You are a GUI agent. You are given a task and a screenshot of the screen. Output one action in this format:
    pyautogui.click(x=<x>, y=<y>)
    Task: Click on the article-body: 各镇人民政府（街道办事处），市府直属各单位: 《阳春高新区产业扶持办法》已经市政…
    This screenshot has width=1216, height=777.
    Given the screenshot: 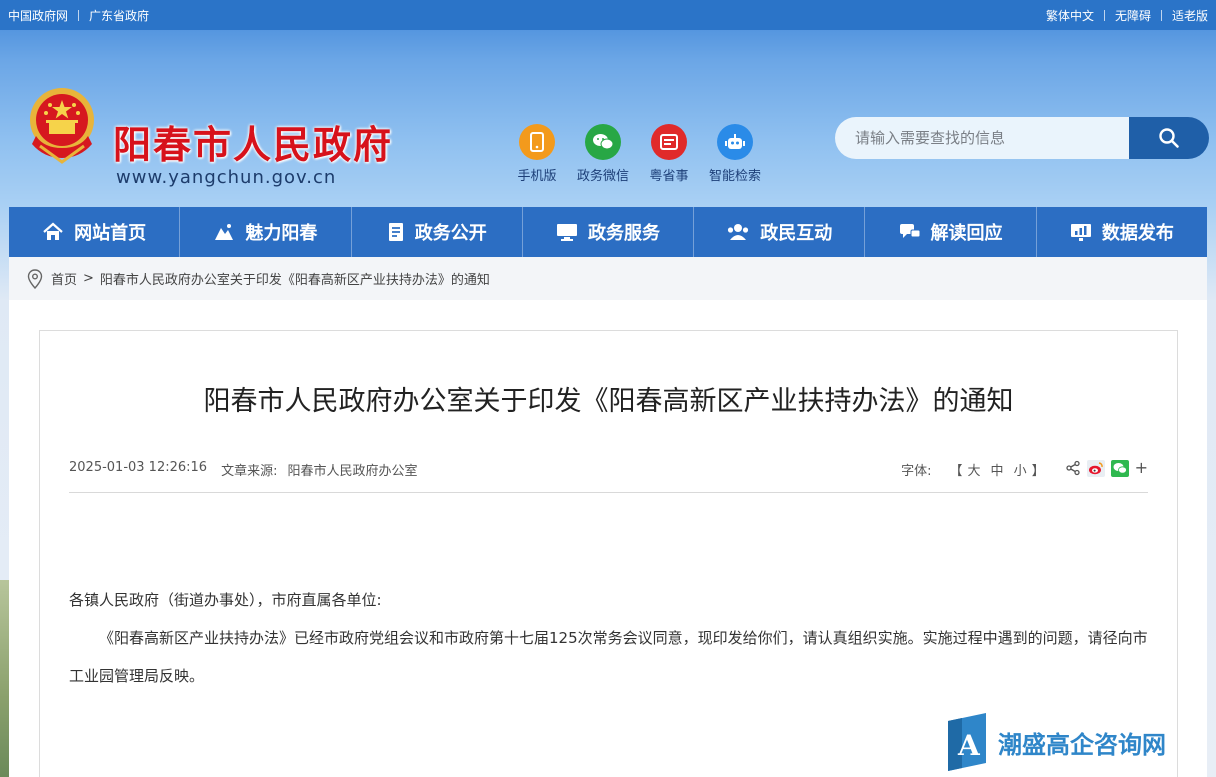 What is the action you would take?
    pyautogui.click(x=608, y=638)
    